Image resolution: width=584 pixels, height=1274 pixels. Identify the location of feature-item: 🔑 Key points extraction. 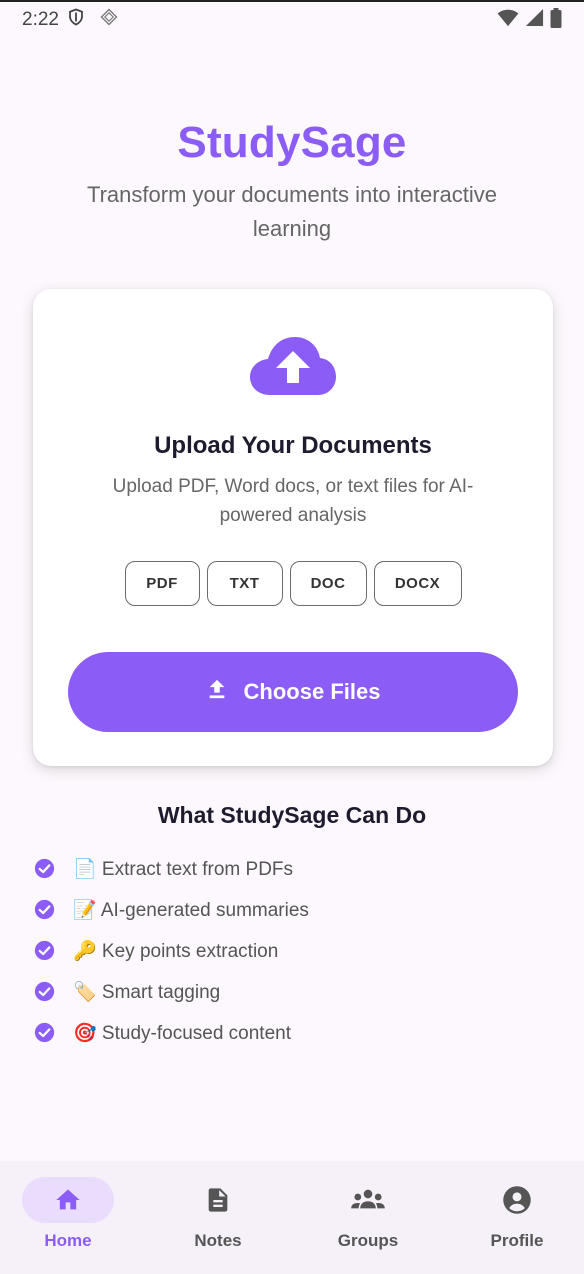
(294, 950).